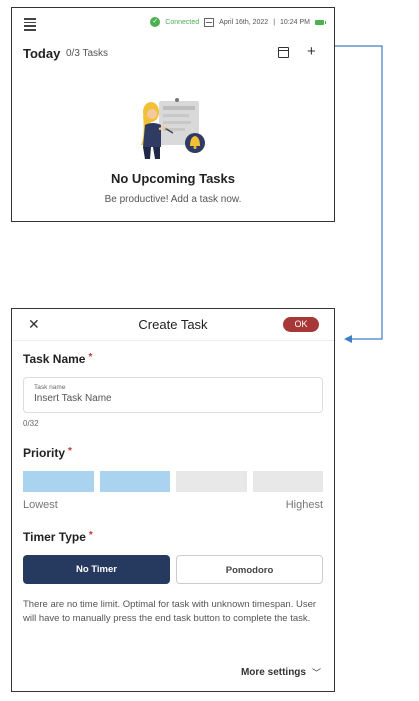 This screenshot has height=701, width=419. I want to click on task-name-input: Task name Insert Task Name, so click(173, 395).